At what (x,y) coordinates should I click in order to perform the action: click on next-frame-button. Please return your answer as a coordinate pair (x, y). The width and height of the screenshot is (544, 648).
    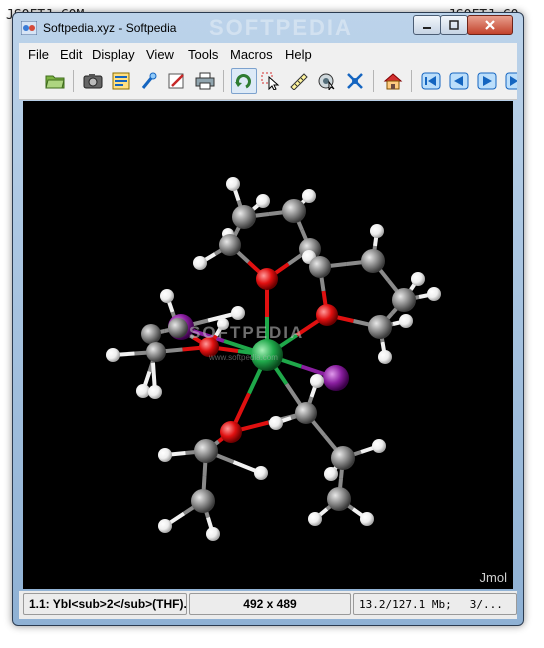
    Looking at the image, I should click on (487, 81).